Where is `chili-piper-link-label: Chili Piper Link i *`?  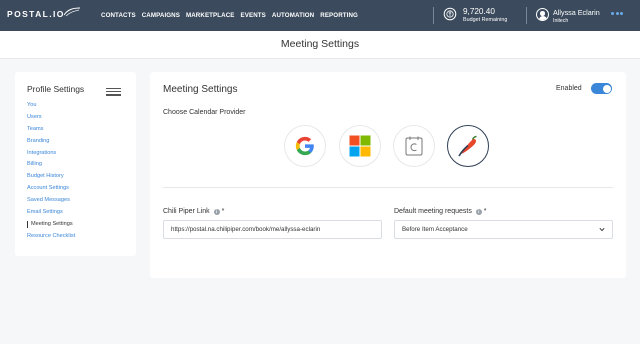
chili-piper-link-label: Chili Piper Link i * is located at coordinates (194, 211).